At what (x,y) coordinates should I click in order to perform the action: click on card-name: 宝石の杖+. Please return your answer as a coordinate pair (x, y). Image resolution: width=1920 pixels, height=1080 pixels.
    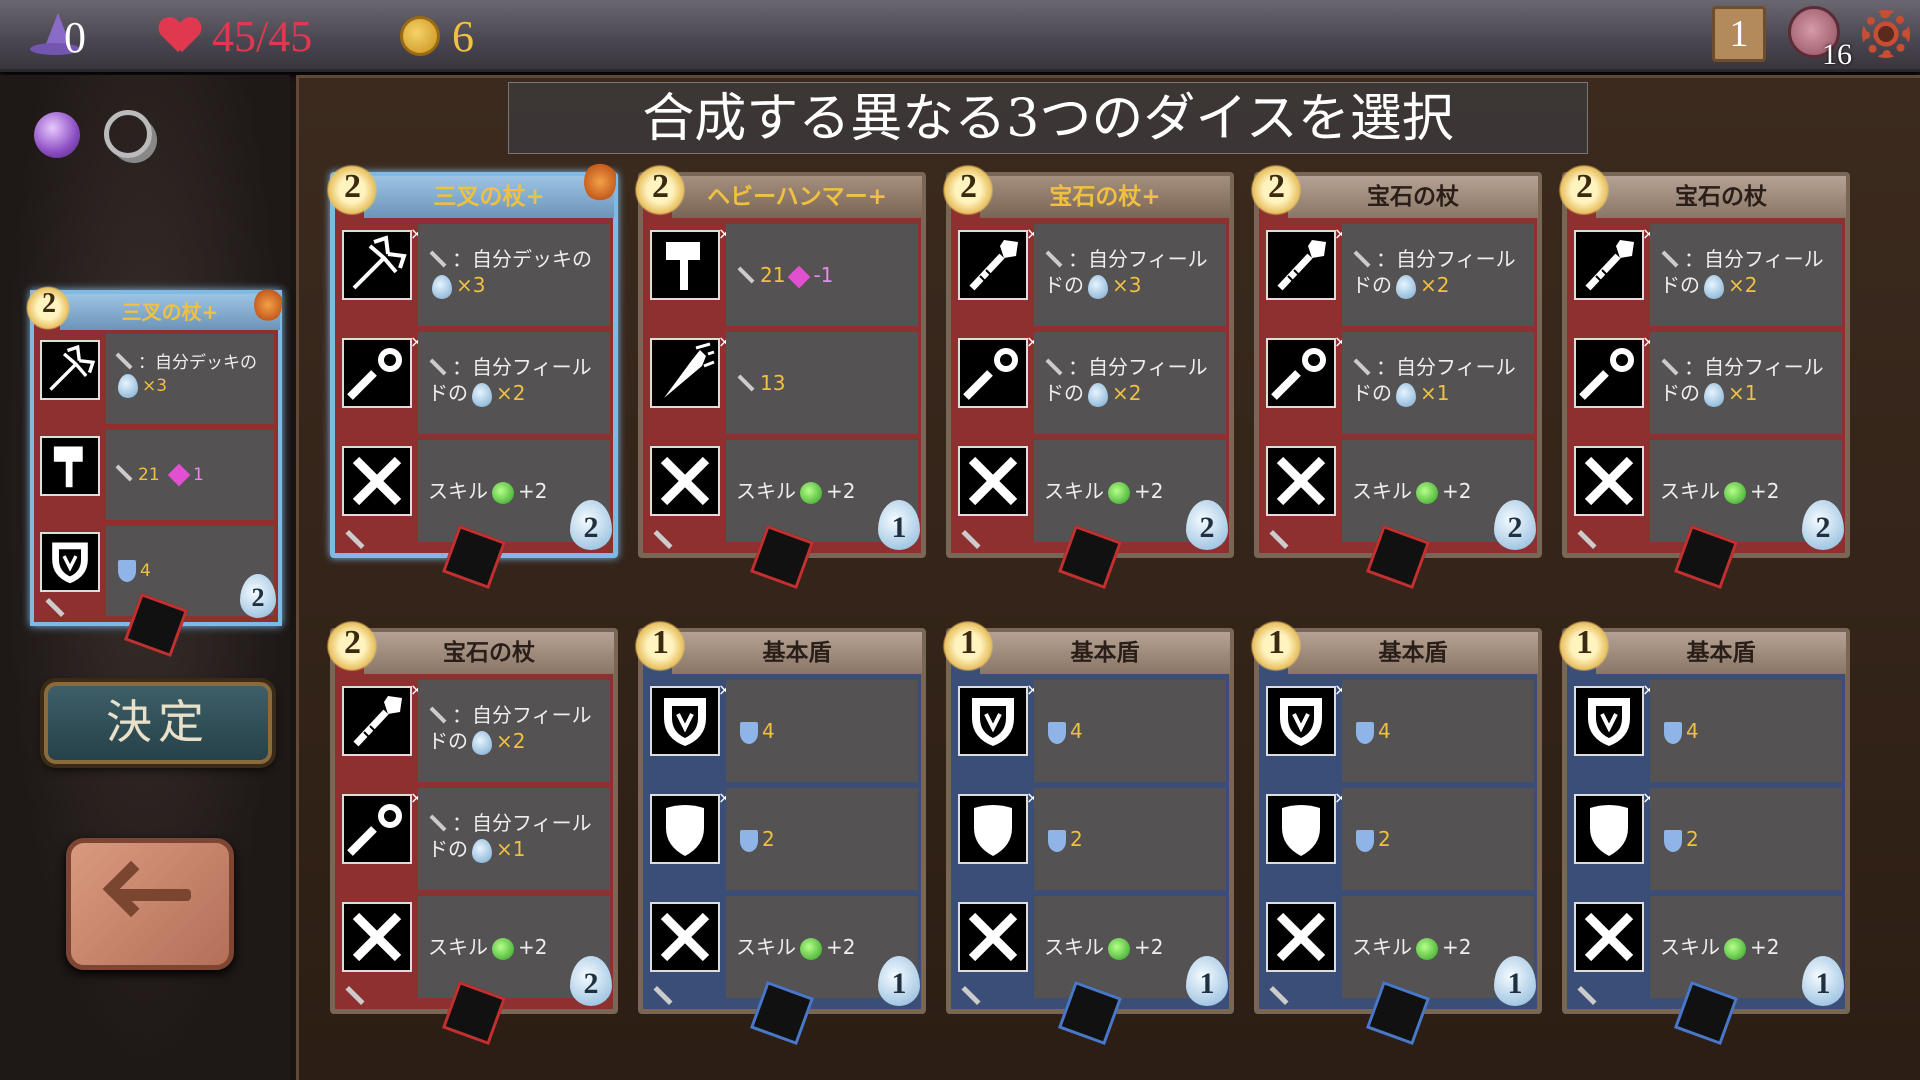
    Looking at the image, I should click on (1105, 197).